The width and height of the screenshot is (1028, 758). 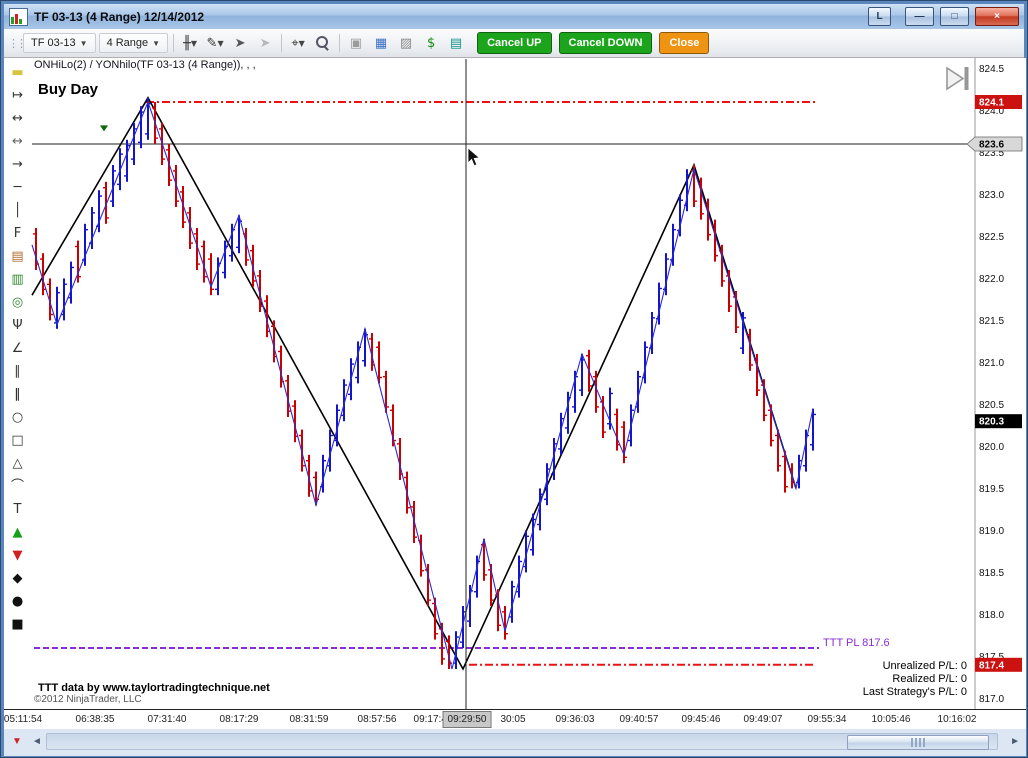 I want to click on tool-diamond: ◆, so click(x=17, y=578).